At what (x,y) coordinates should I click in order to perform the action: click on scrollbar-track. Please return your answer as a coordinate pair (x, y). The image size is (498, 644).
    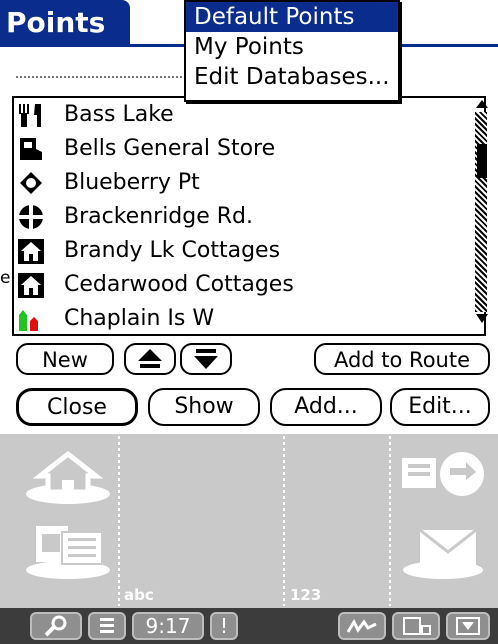
    Looking at the image, I should click on (481, 212).